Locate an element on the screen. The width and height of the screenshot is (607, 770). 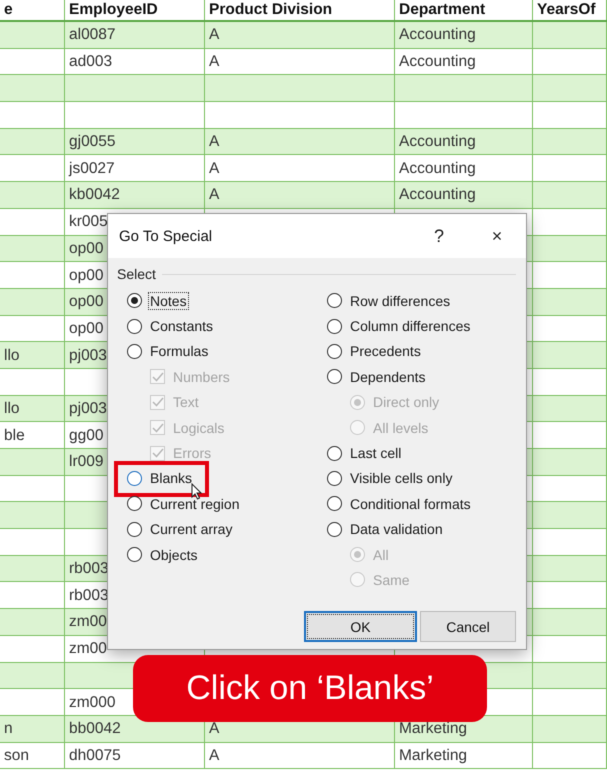
option-label: Conditional formats is located at coordinates (410, 503).